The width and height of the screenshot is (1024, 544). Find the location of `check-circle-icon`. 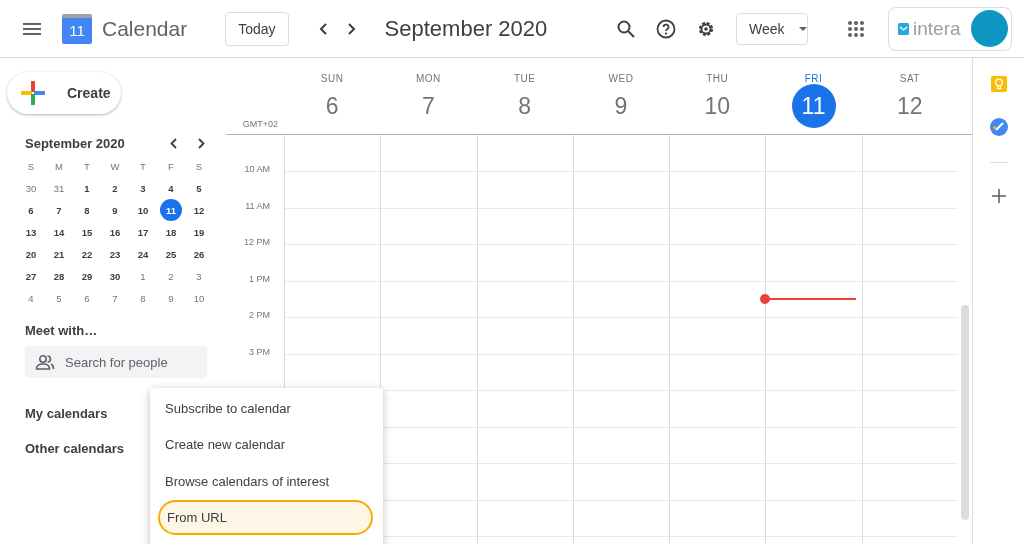

check-circle-icon is located at coordinates (998, 127).